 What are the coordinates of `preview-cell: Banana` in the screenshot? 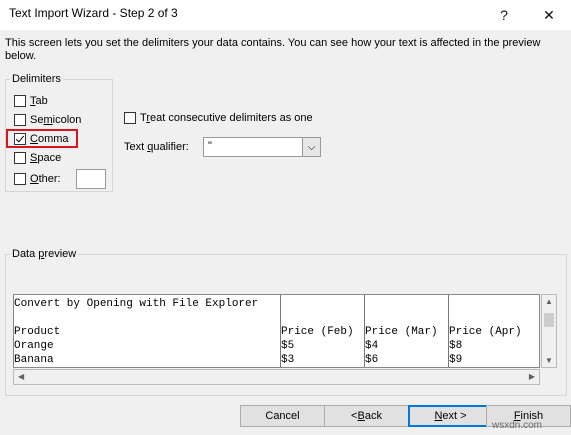 It's located at (34, 360).